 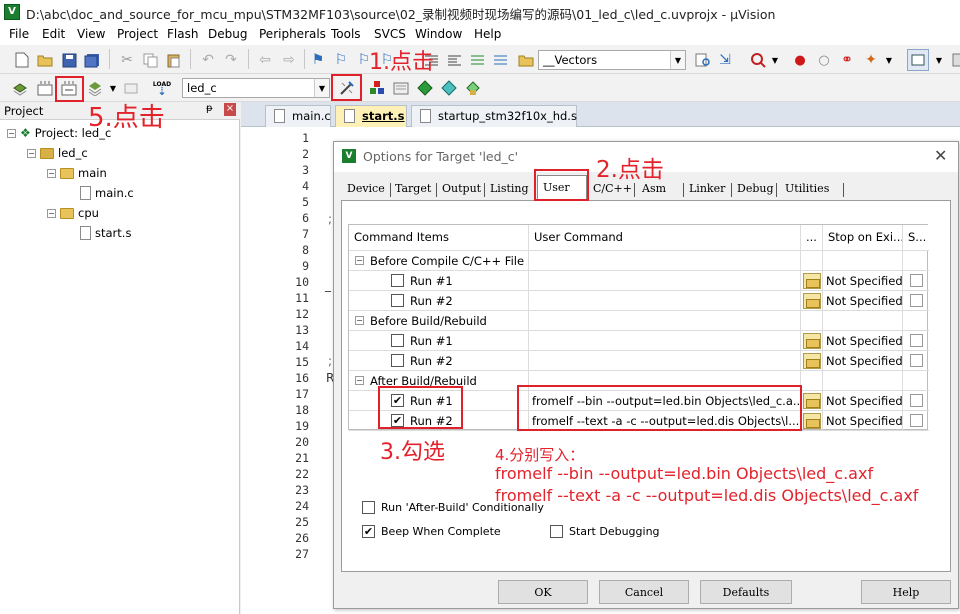 What do you see at coordinates (665, 238) in the screenshot?
I see `header-user-command: User Command` at bounding box center [665, 238].